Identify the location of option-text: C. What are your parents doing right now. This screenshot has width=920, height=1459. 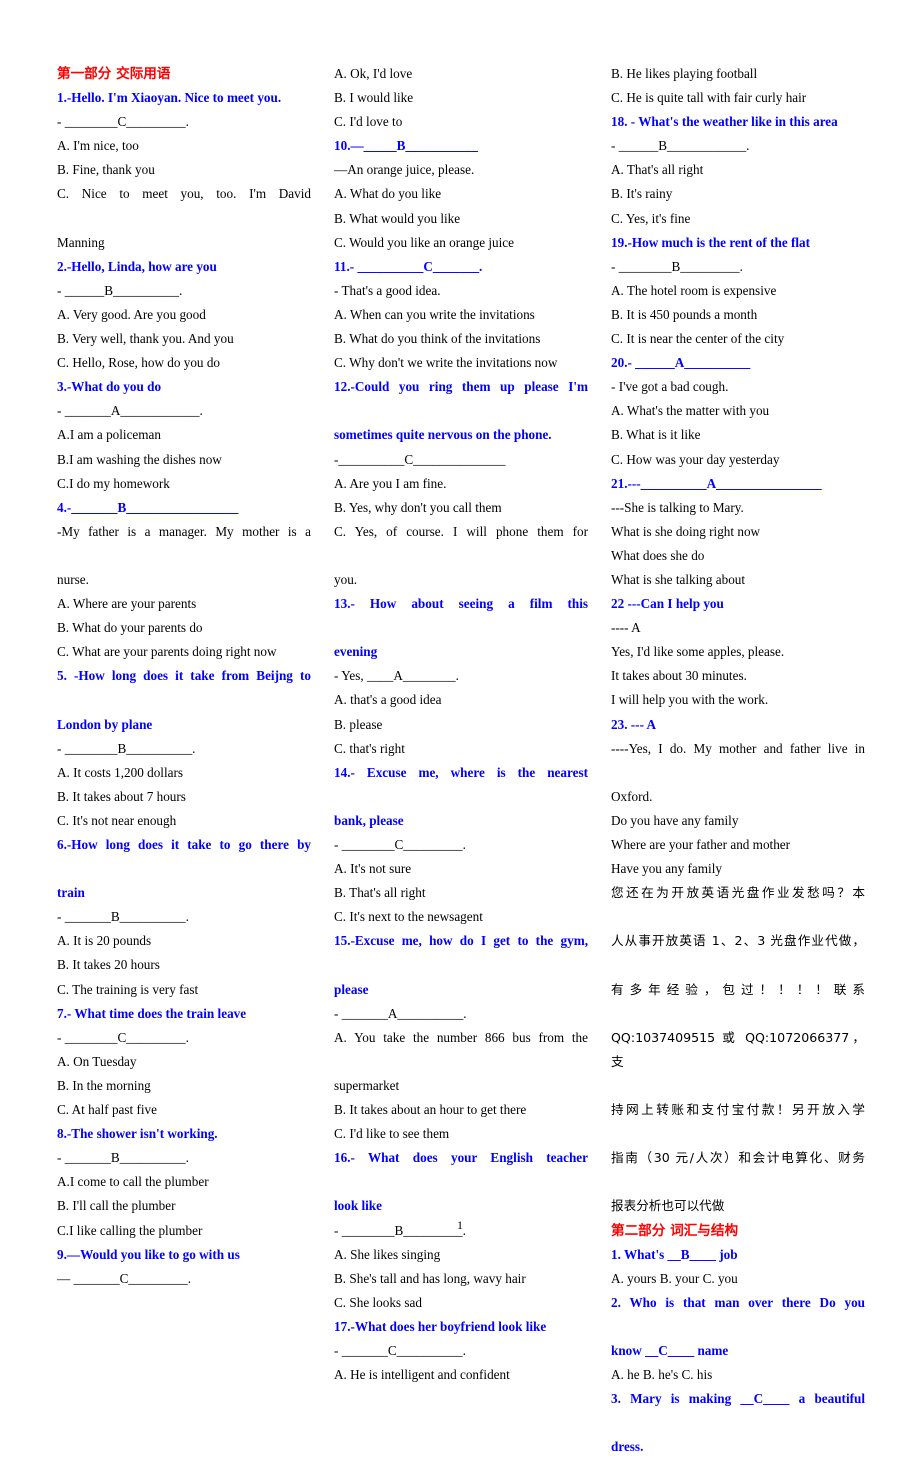
(167, 652).